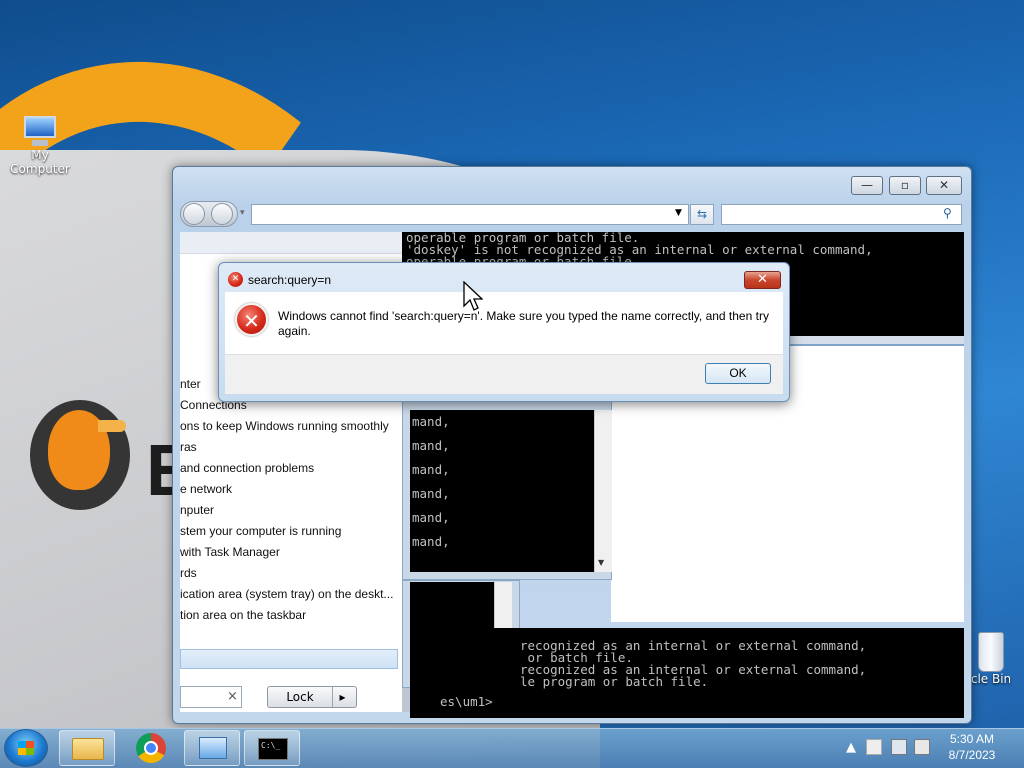  I want to click on address-bar-input, so click(470, 214).